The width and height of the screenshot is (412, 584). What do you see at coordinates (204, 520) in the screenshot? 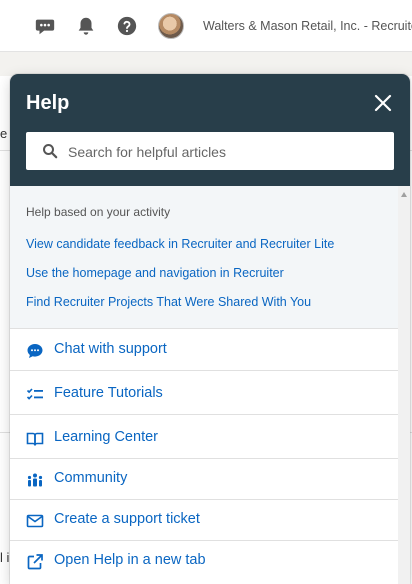
I see `create-support-ticket-button: Create a support ticket` at bounding box center [204, 520].